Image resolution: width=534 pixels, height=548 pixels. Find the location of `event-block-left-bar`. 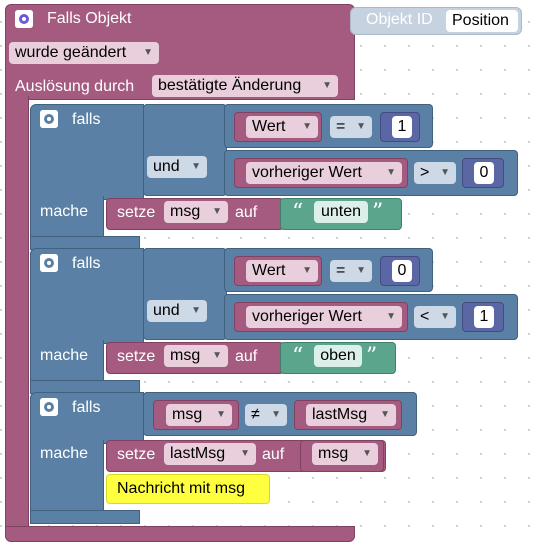

event-block-left-bar is located at coordinates (17, 312).